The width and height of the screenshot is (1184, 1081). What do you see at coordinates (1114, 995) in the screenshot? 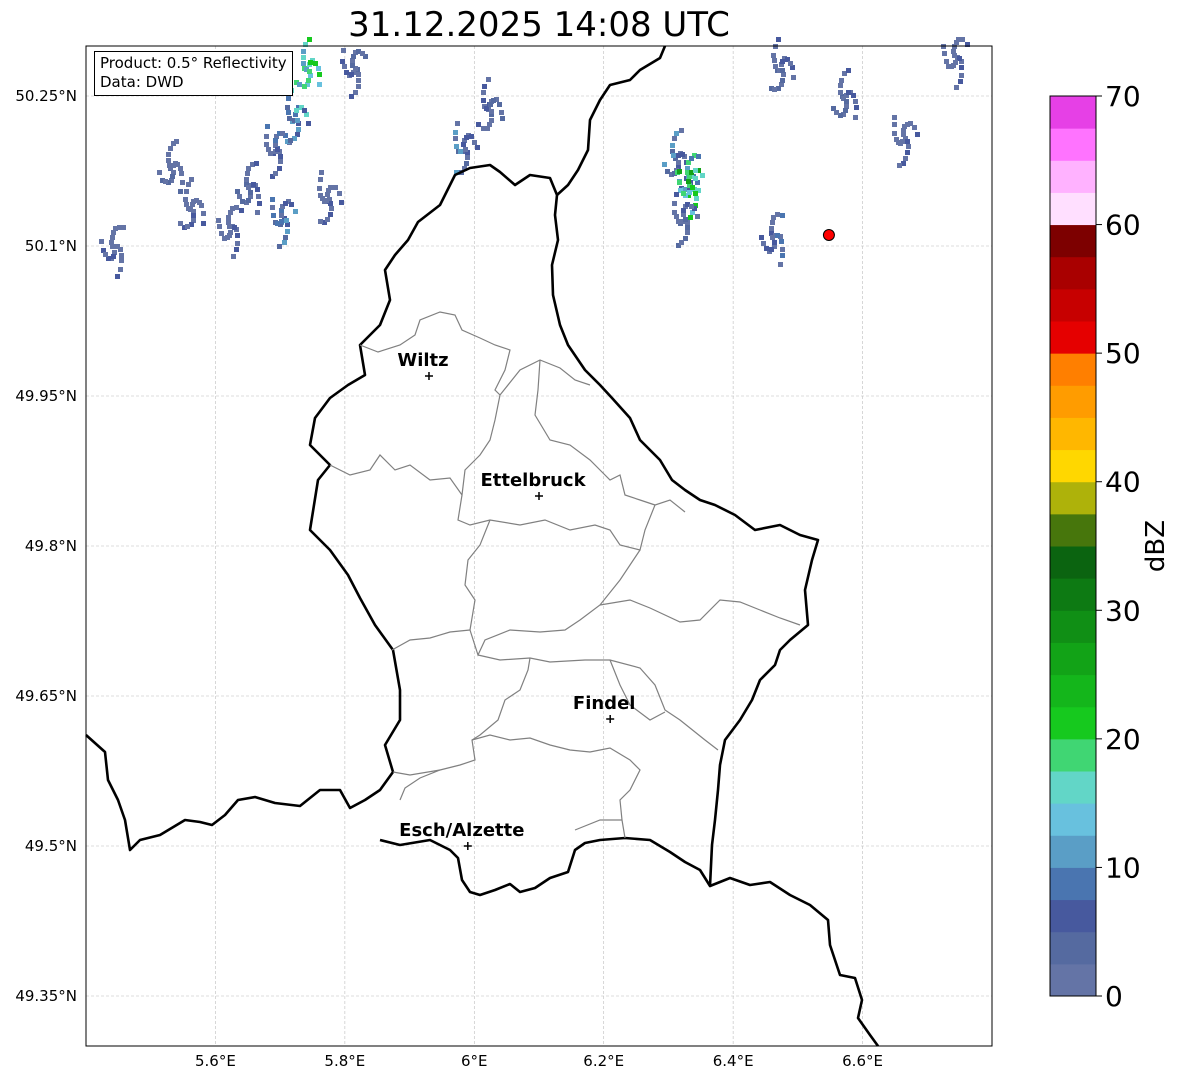
I see `colorbar-tick-label: 0` at bounding box center [1114, 995].